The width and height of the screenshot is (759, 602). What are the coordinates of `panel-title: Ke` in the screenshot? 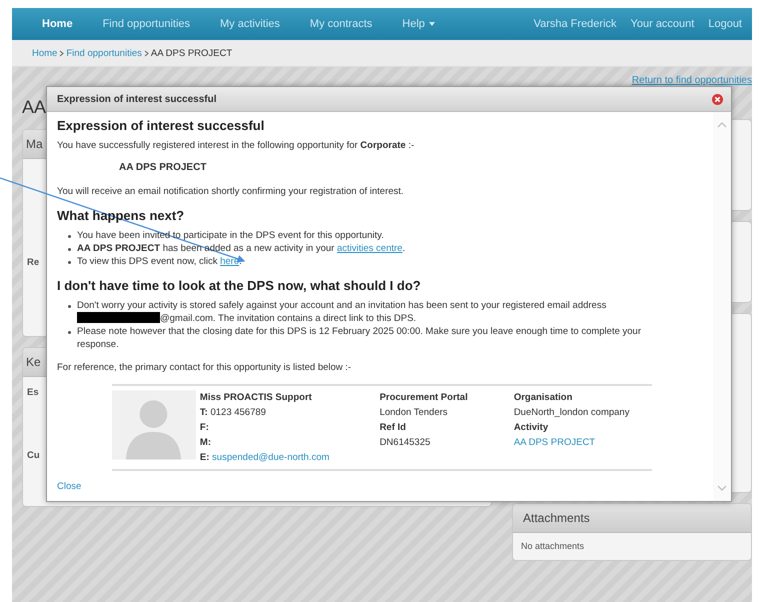 It's located at (33, 362).